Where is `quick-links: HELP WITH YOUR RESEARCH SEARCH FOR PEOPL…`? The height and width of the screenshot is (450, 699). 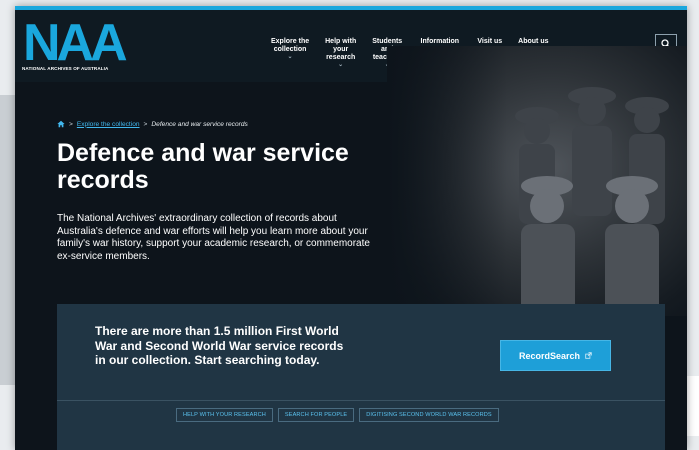
quick-links: HELP WITH YOUR RESEARCH SEARCH FOR PEOPL… is located at coordinates (337, 415).